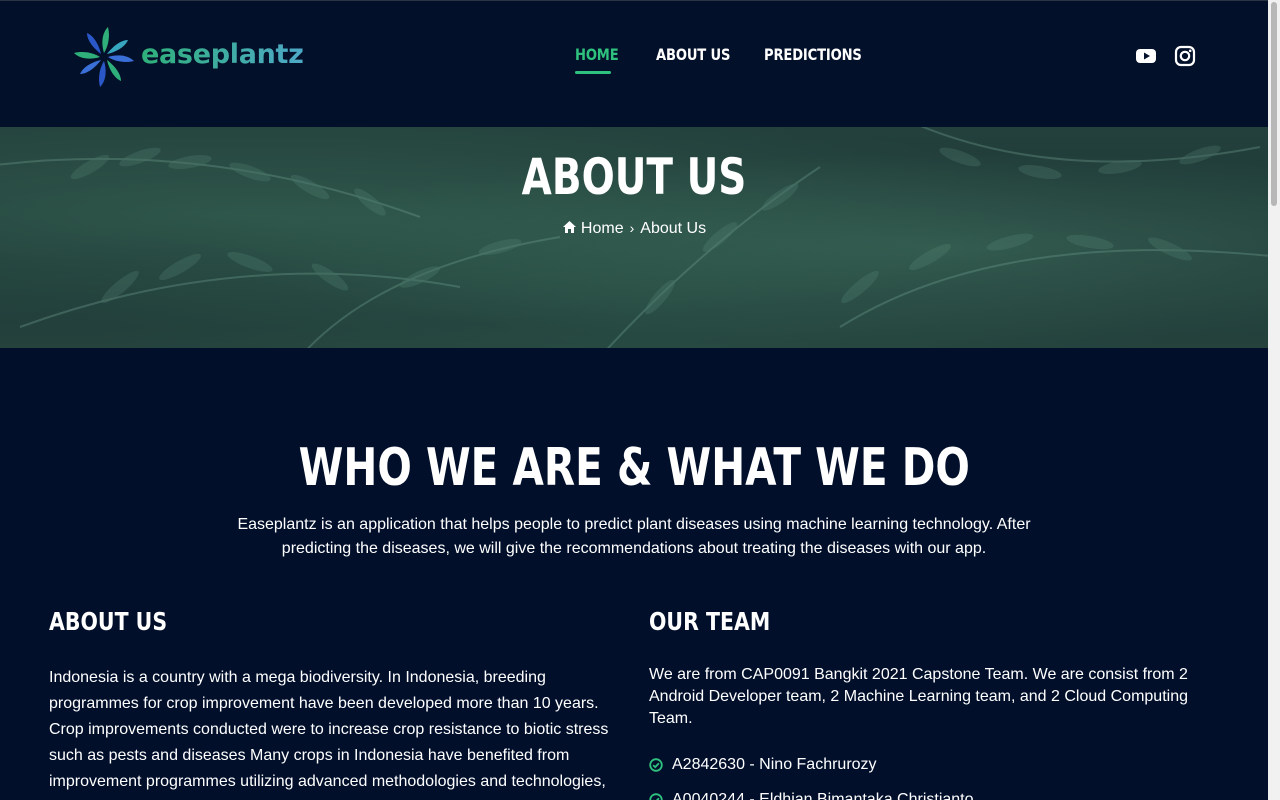 This screenshot has height=800, width=1280. I want to click on nav-active-underline, so click(593, 72).